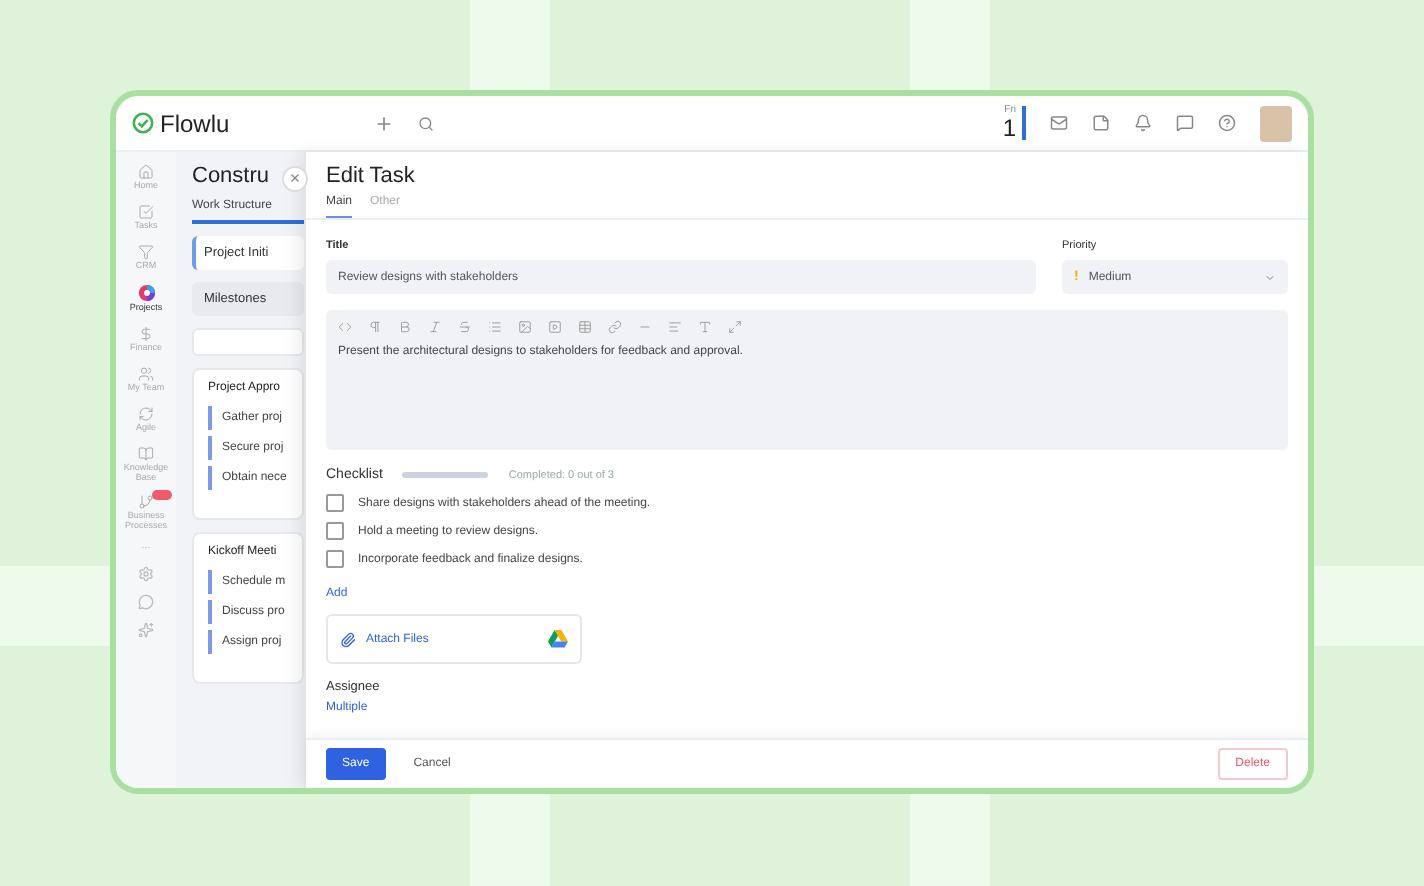 This screenshot has width=1424, height=886. Describe the element at coordinates (146, 602) in the screenshot. I see `chat-bubble-icon` at that location.